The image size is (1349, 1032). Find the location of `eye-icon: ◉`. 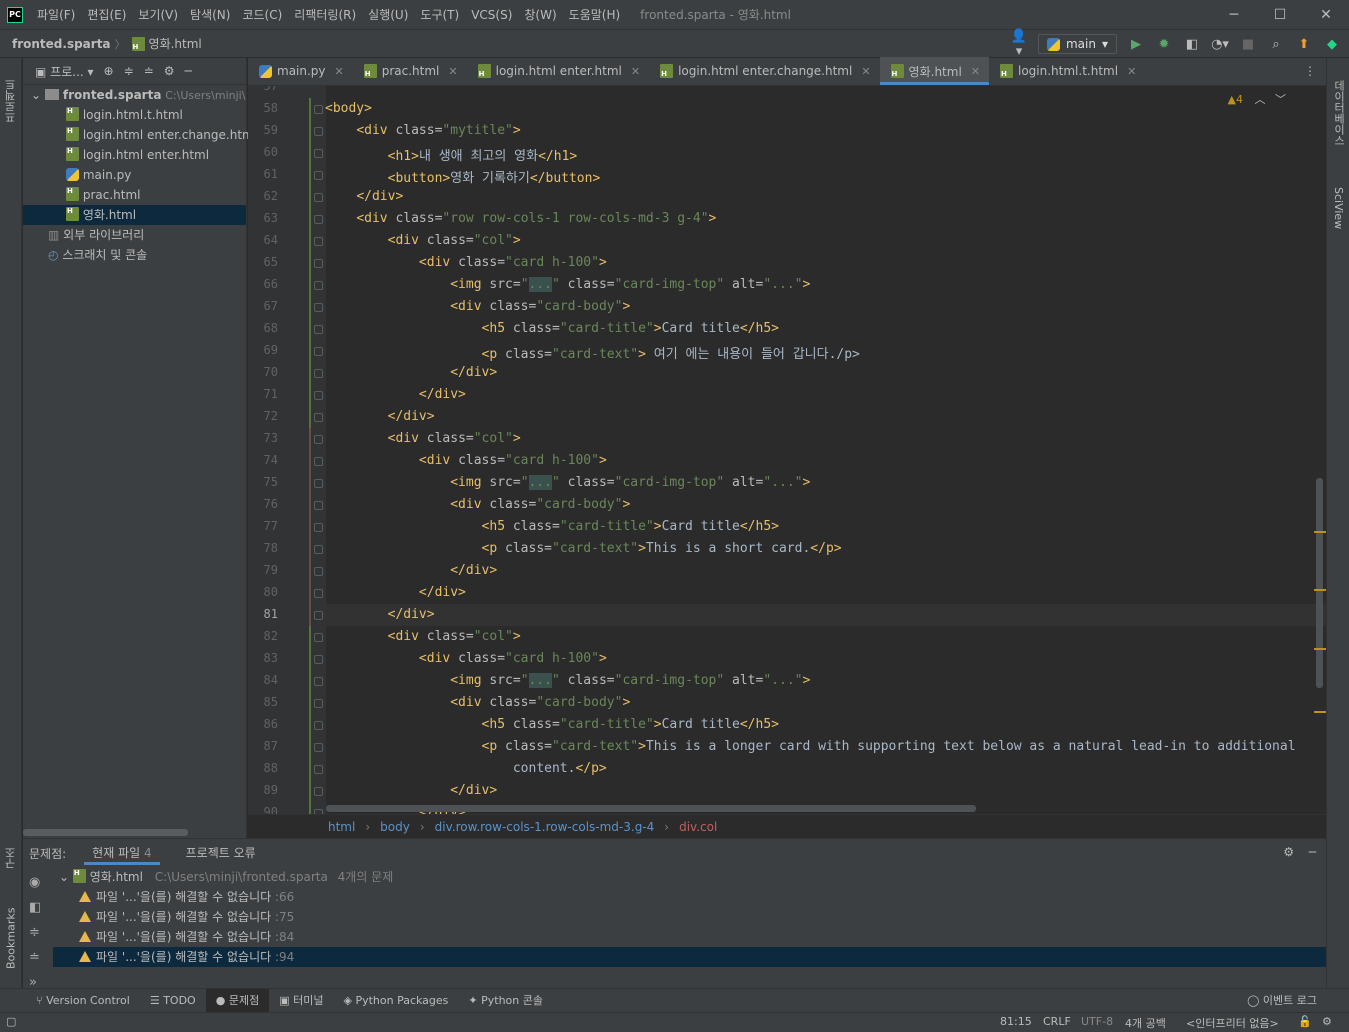

eye-icon: ◉ is located at coordinates (35, 882).